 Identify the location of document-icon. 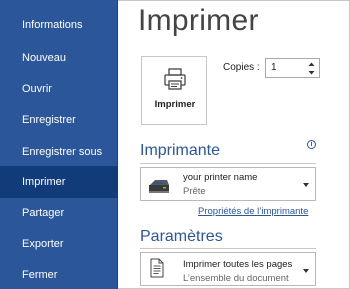
(157, 268).